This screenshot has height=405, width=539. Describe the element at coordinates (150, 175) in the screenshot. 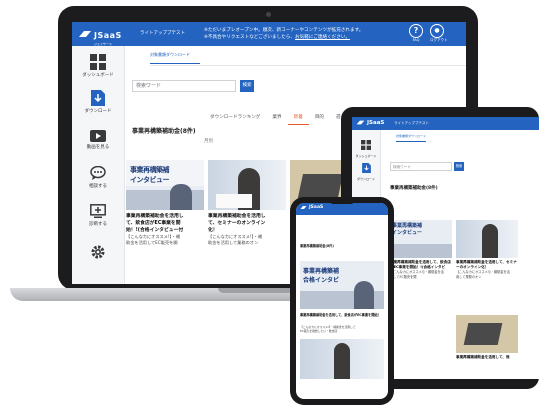

I see `thumbnail-heading: 事業再構築補 インタビュー` at that location.